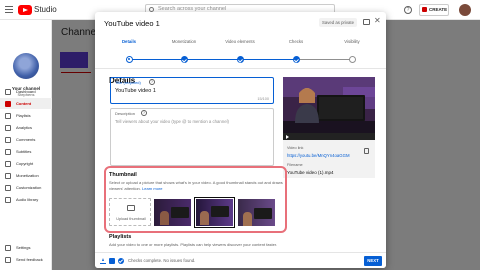 The width and height of the screenshot is (480, 270). I want to click on dialog-footer: Checks complete. No issues found. NEXT, so click(240, 260).